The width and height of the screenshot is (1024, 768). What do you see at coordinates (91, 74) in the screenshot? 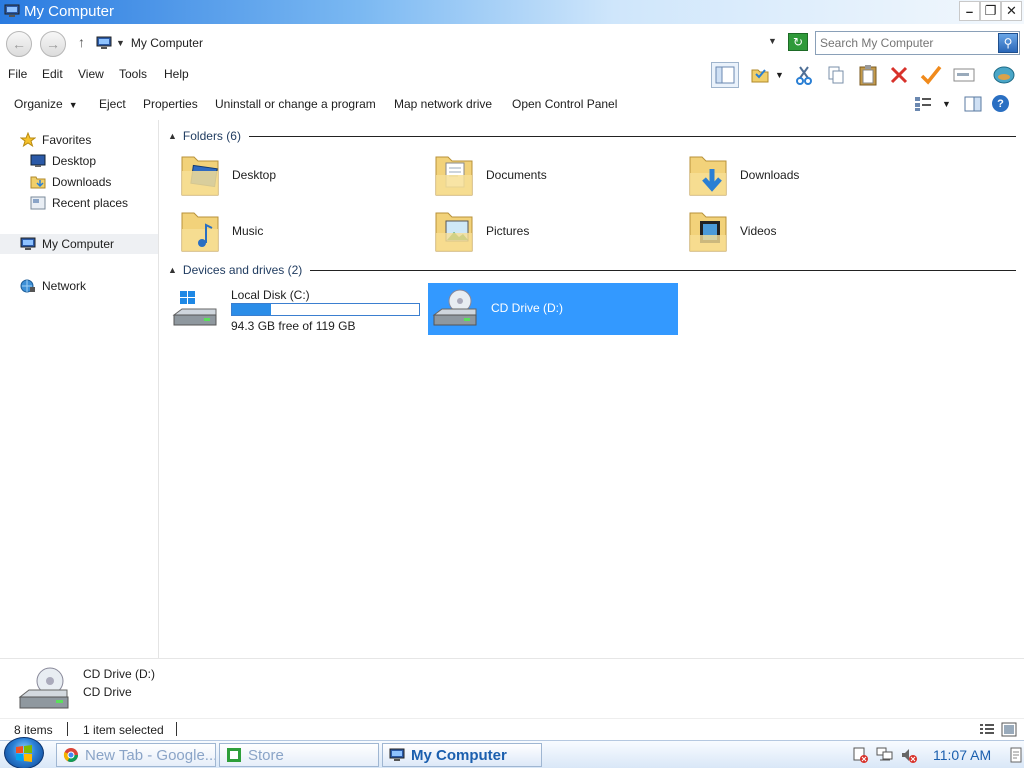
I see `menu-view: View` at bounding box center [91, 74].